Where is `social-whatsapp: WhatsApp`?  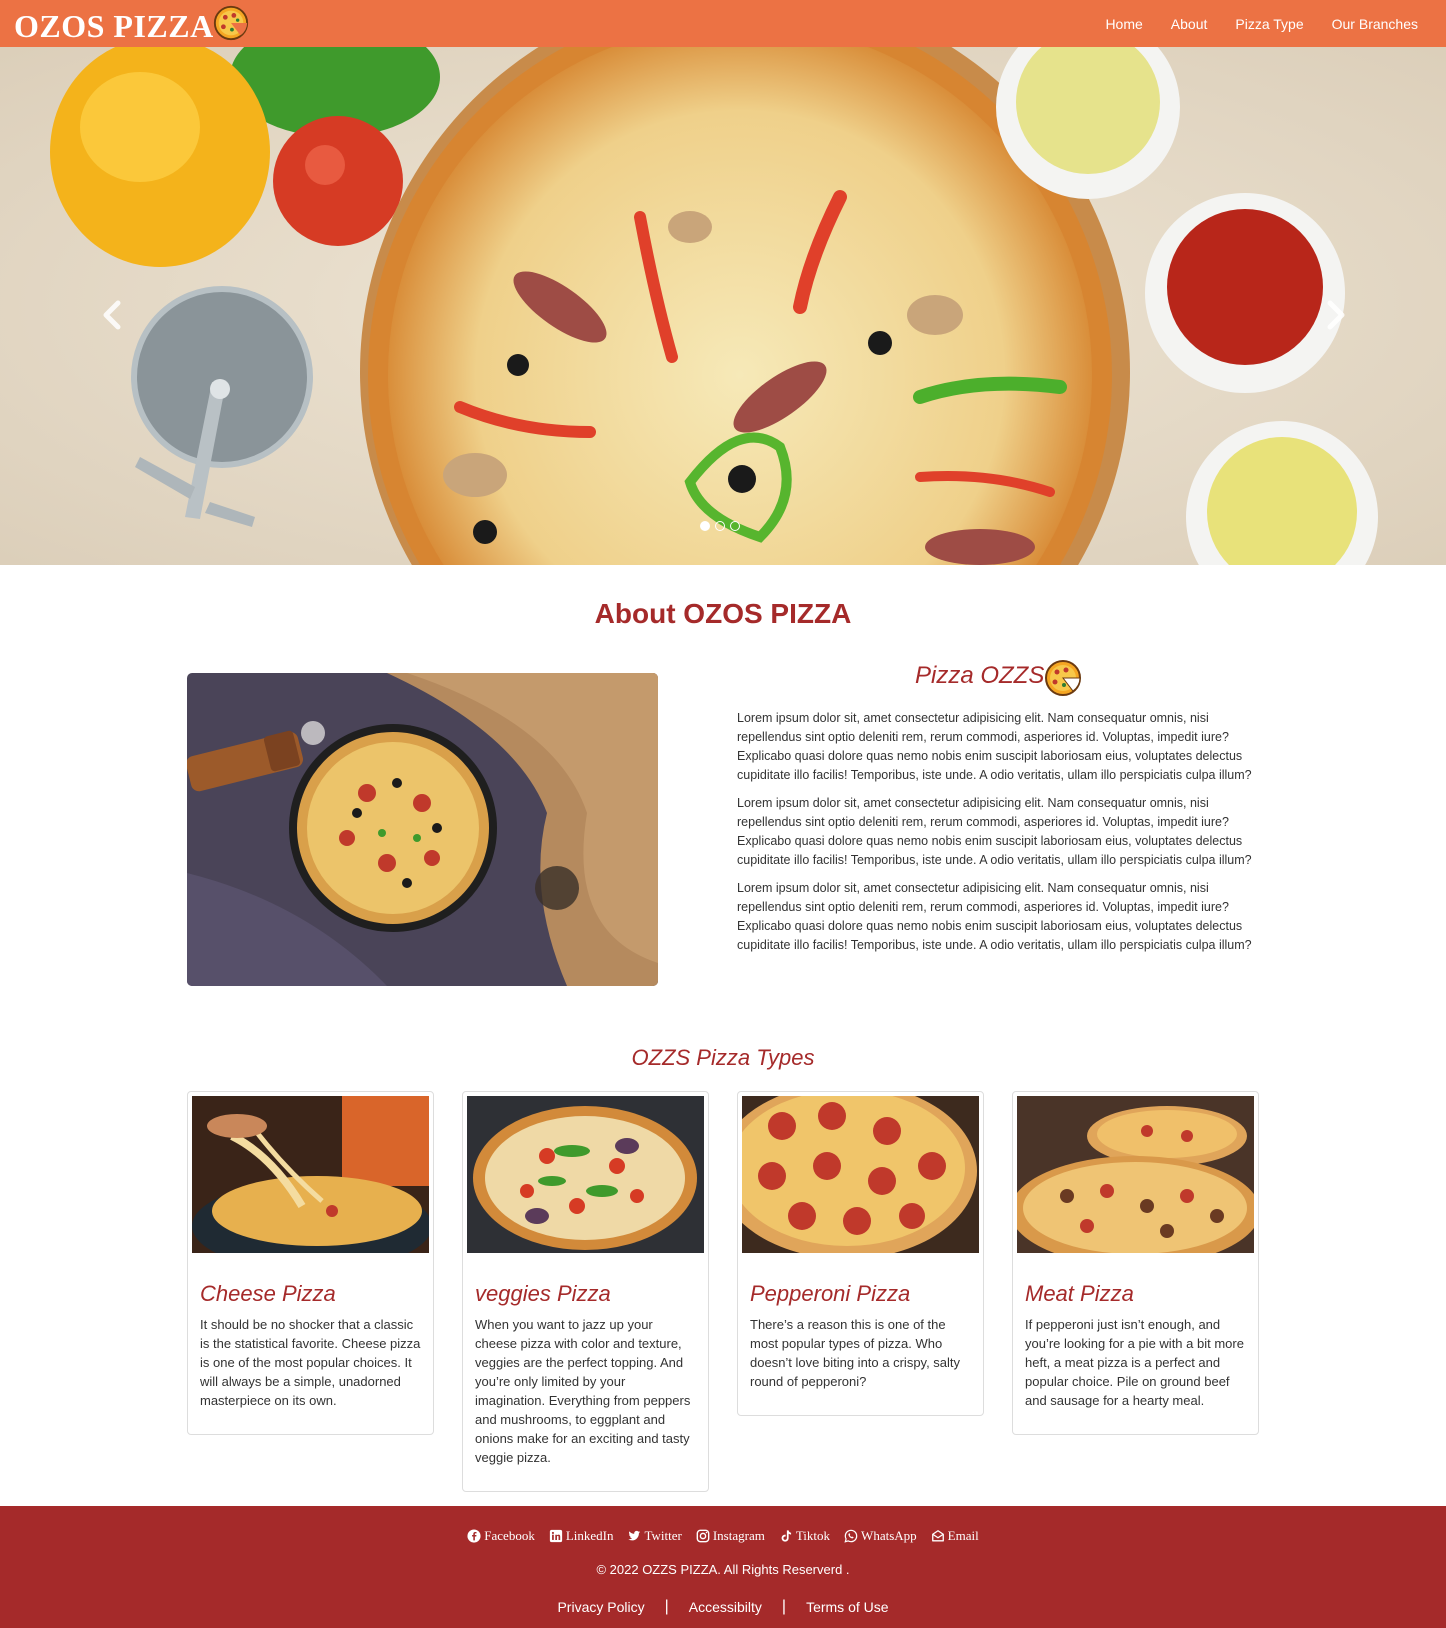
social-whatsapp: WhatsApp is located at coordinates (880, 1536).